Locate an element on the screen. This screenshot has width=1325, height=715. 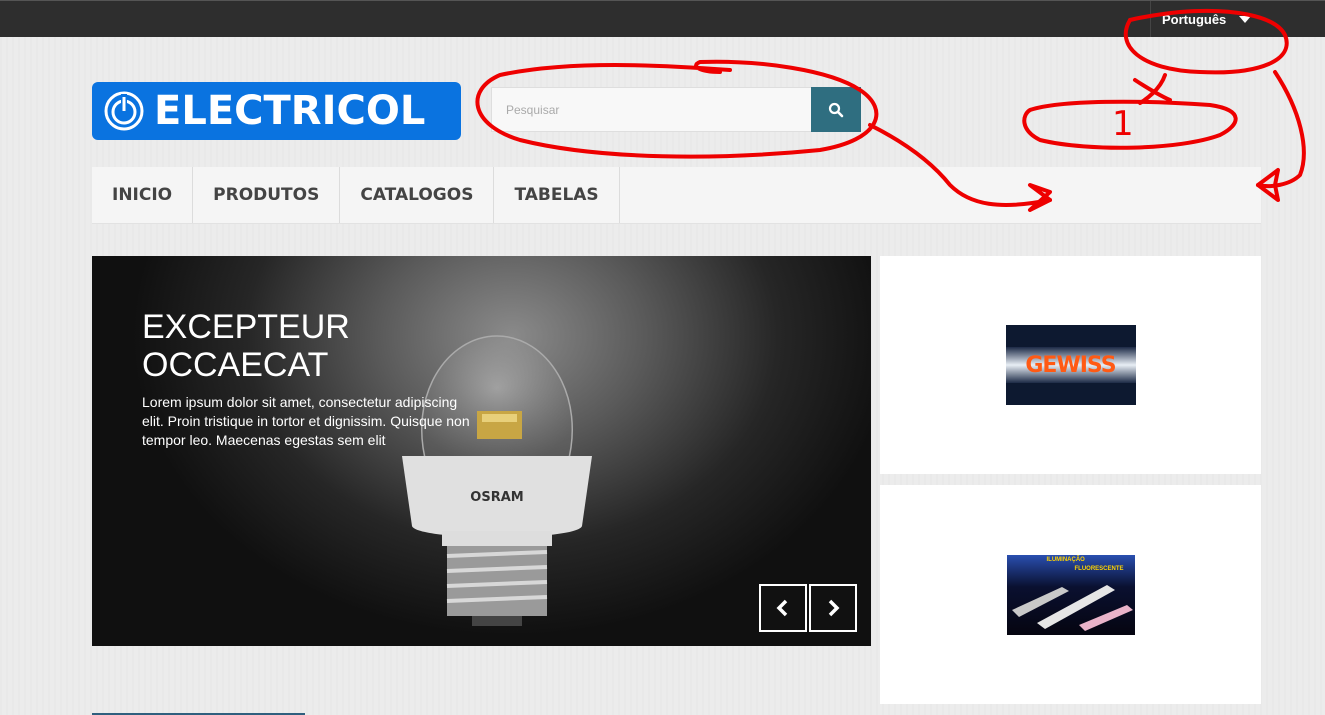
language-label: Português is located at coordinates (1194, 19).